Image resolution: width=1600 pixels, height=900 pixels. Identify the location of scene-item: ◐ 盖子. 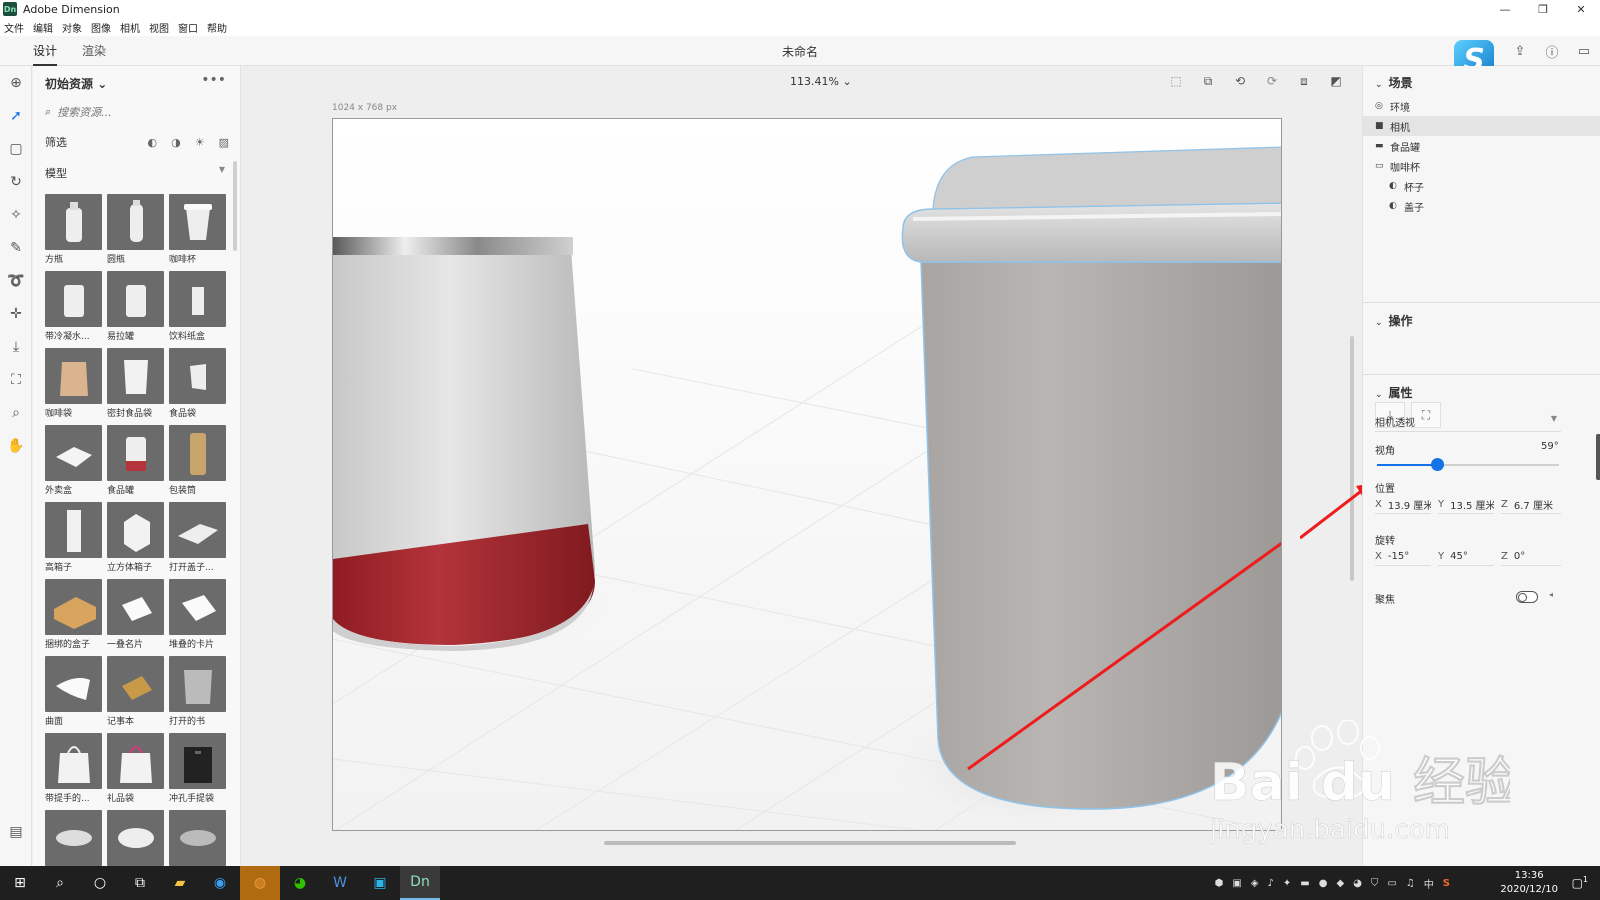
(1481, 206).